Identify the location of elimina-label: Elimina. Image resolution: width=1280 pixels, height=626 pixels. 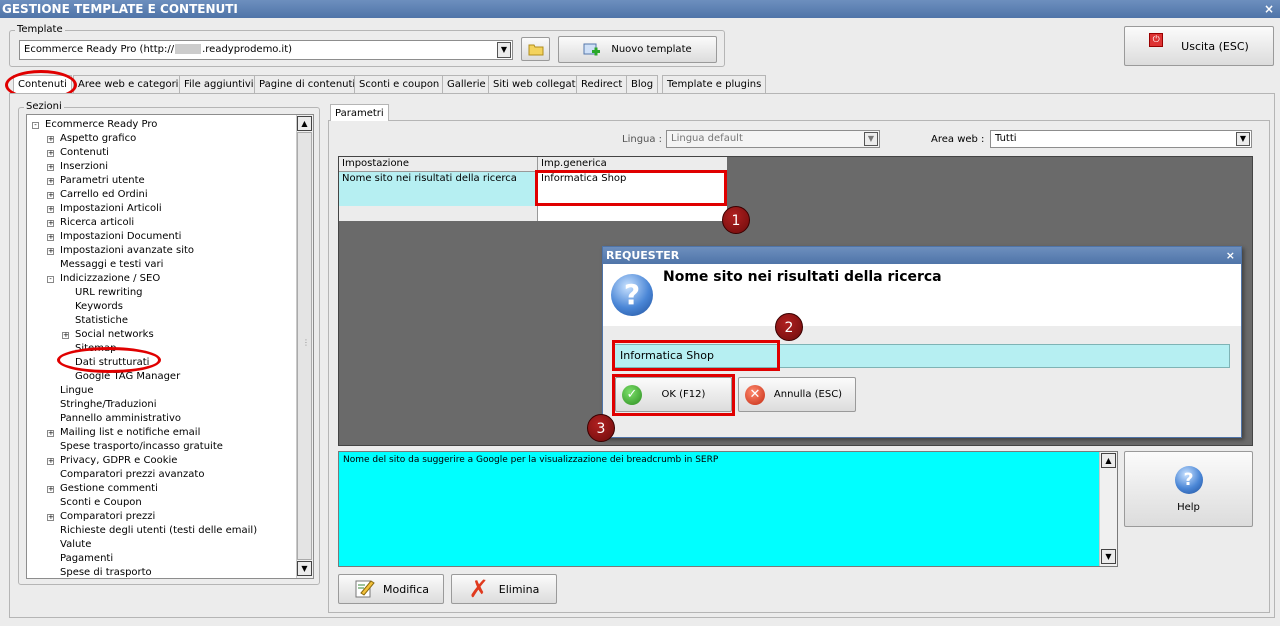
(519, 589).